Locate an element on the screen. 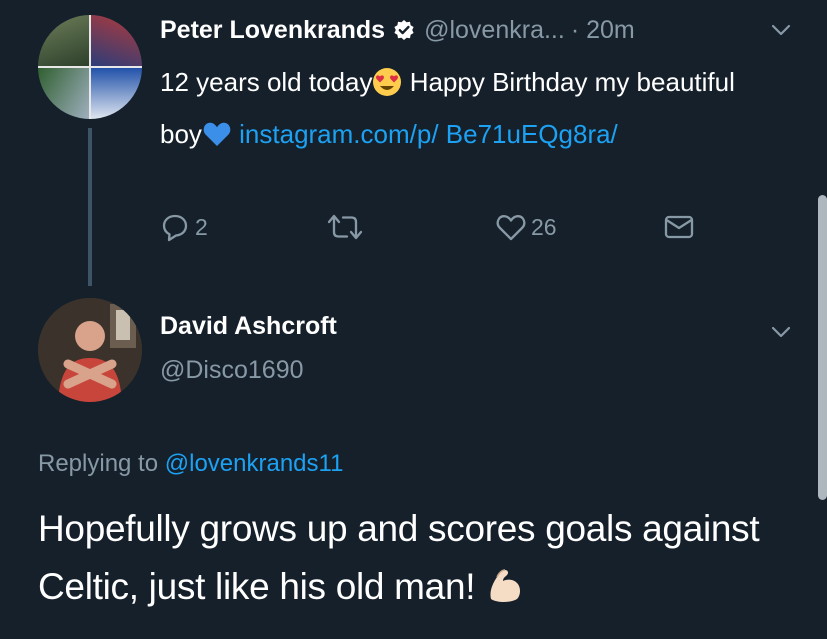  person-photo-icon is located at coordinates (90, 350).